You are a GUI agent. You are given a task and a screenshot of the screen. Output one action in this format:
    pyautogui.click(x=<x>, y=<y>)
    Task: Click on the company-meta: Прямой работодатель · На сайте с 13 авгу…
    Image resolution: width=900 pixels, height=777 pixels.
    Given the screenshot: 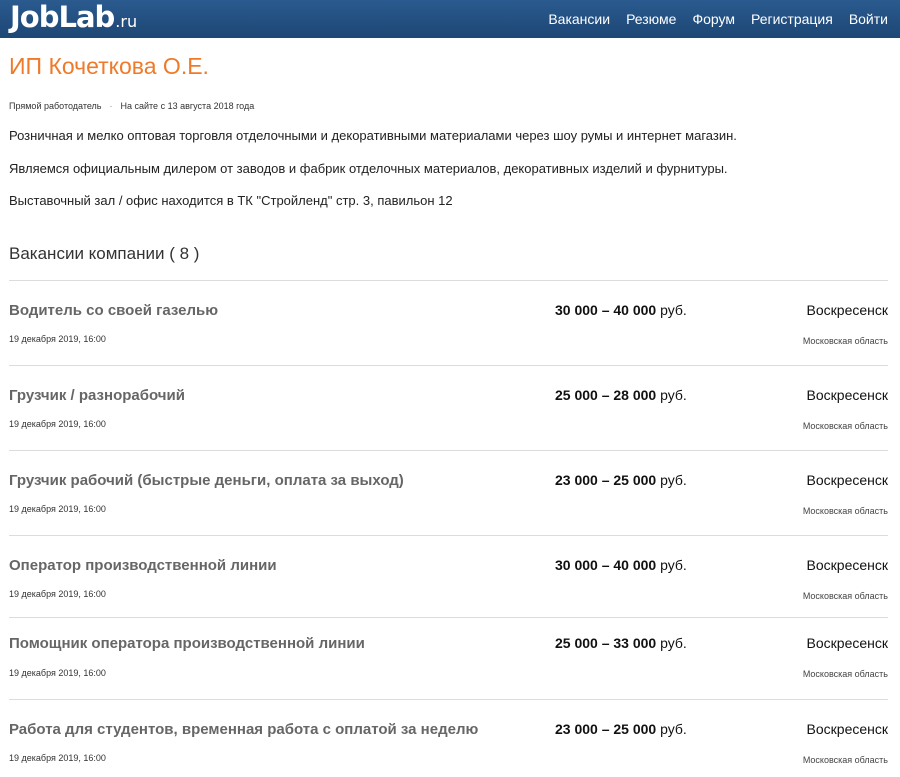 What is the action you would take?
    pyautogui.click(x=449, y=106)
    